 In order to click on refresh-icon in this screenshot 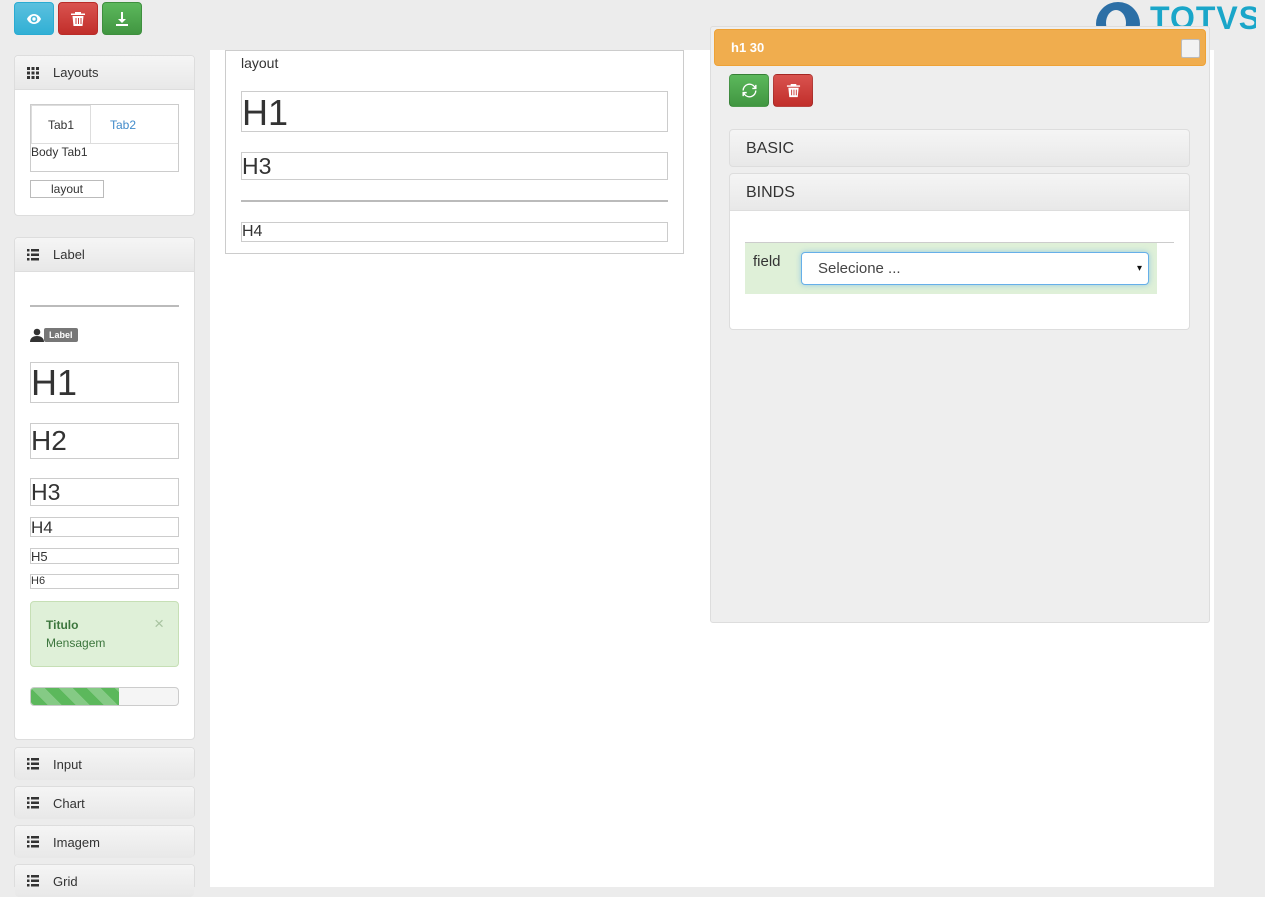, I will do `click(749, 90)`.